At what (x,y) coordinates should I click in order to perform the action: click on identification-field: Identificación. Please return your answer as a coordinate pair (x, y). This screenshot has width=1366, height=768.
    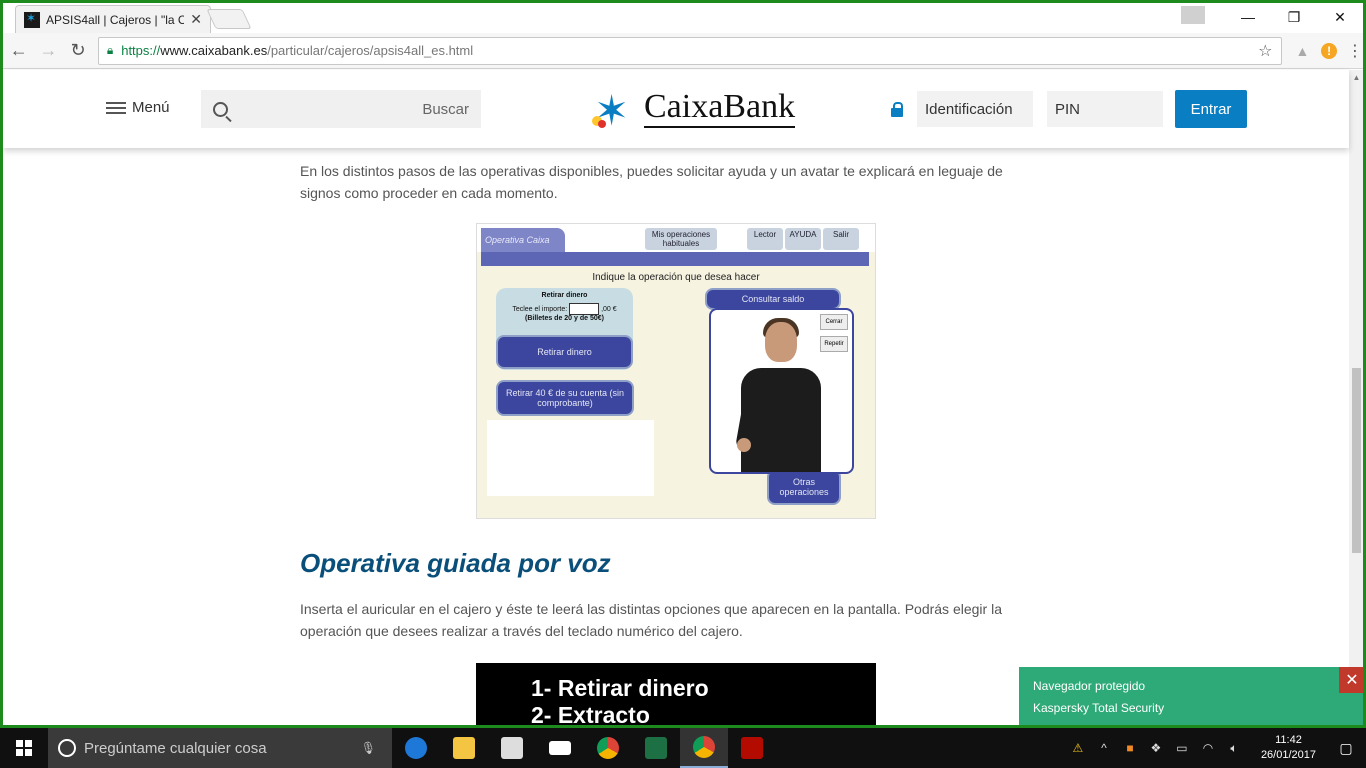
    Looking at the image, I should click on (975, 109).